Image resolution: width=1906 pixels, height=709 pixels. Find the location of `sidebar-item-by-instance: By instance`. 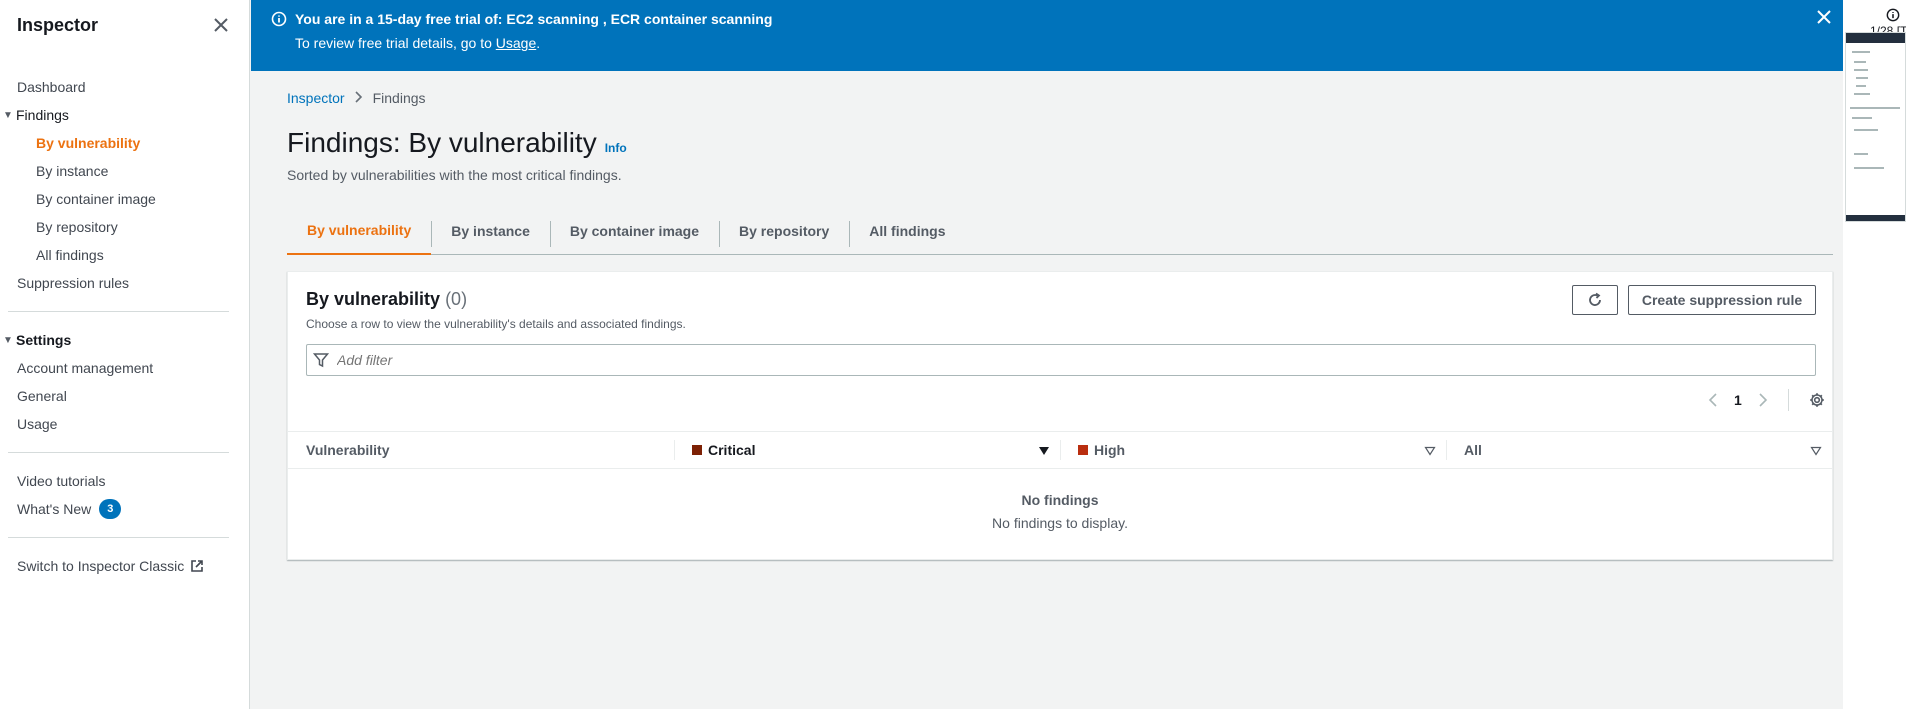

sidebar-item-by-instance: By instance is located at coordinates (124, 171).